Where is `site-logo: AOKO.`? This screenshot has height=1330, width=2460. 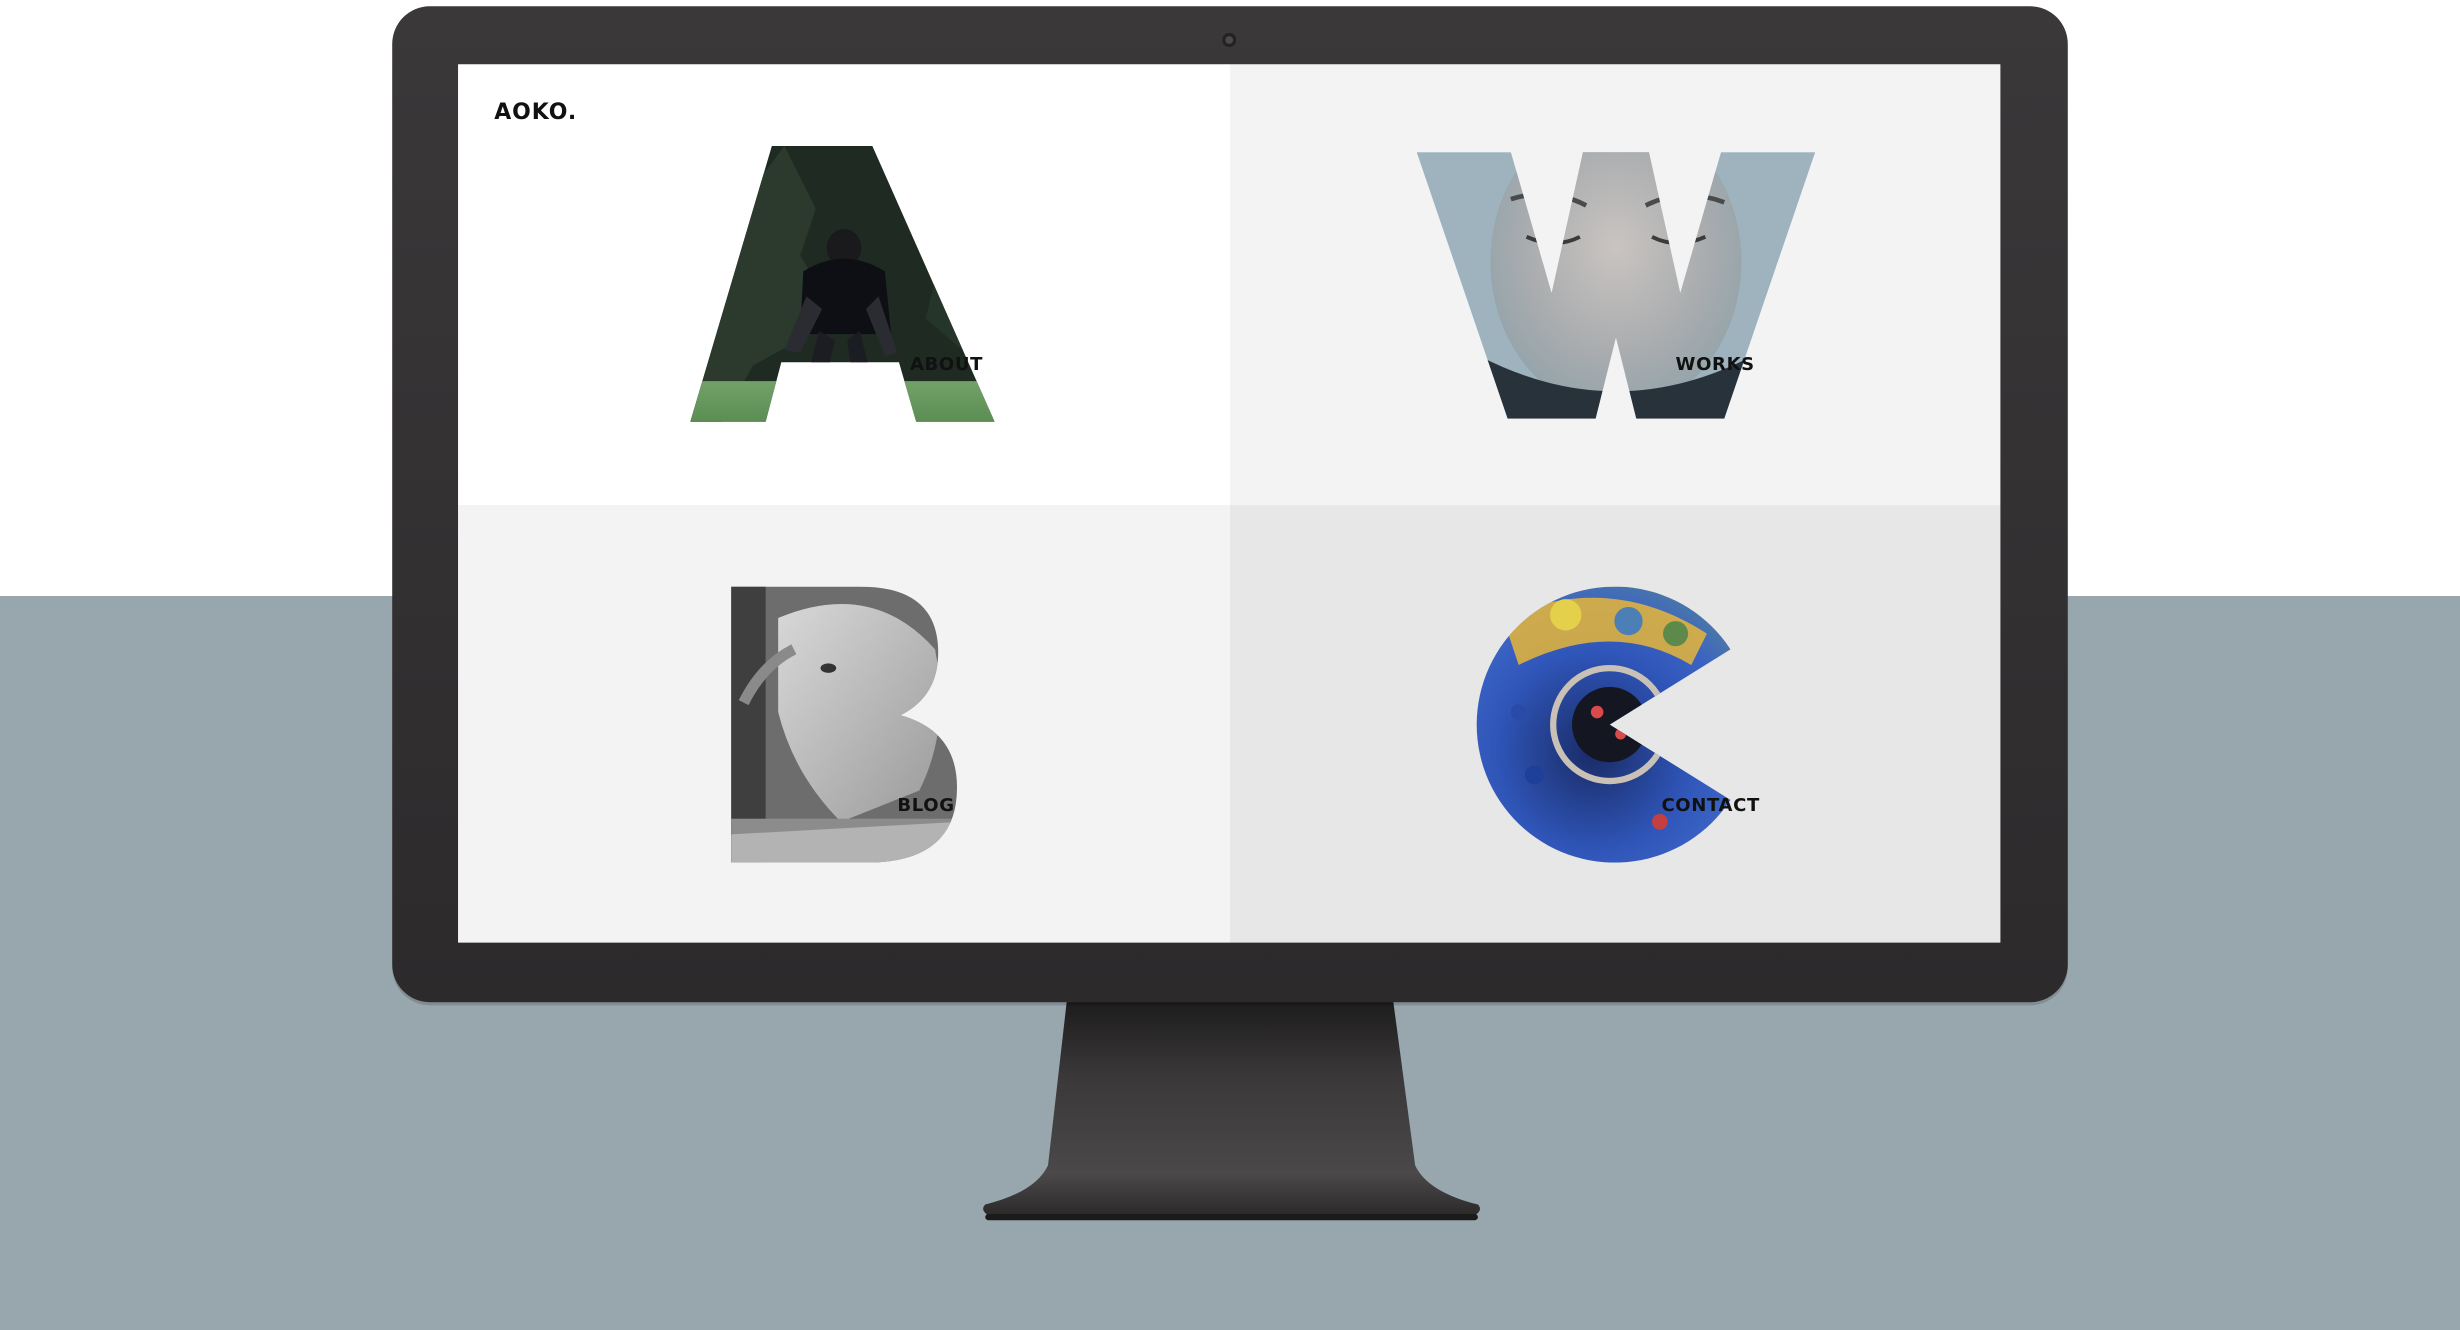 site-logo: AOKO. is located at coordinates (535, 112).